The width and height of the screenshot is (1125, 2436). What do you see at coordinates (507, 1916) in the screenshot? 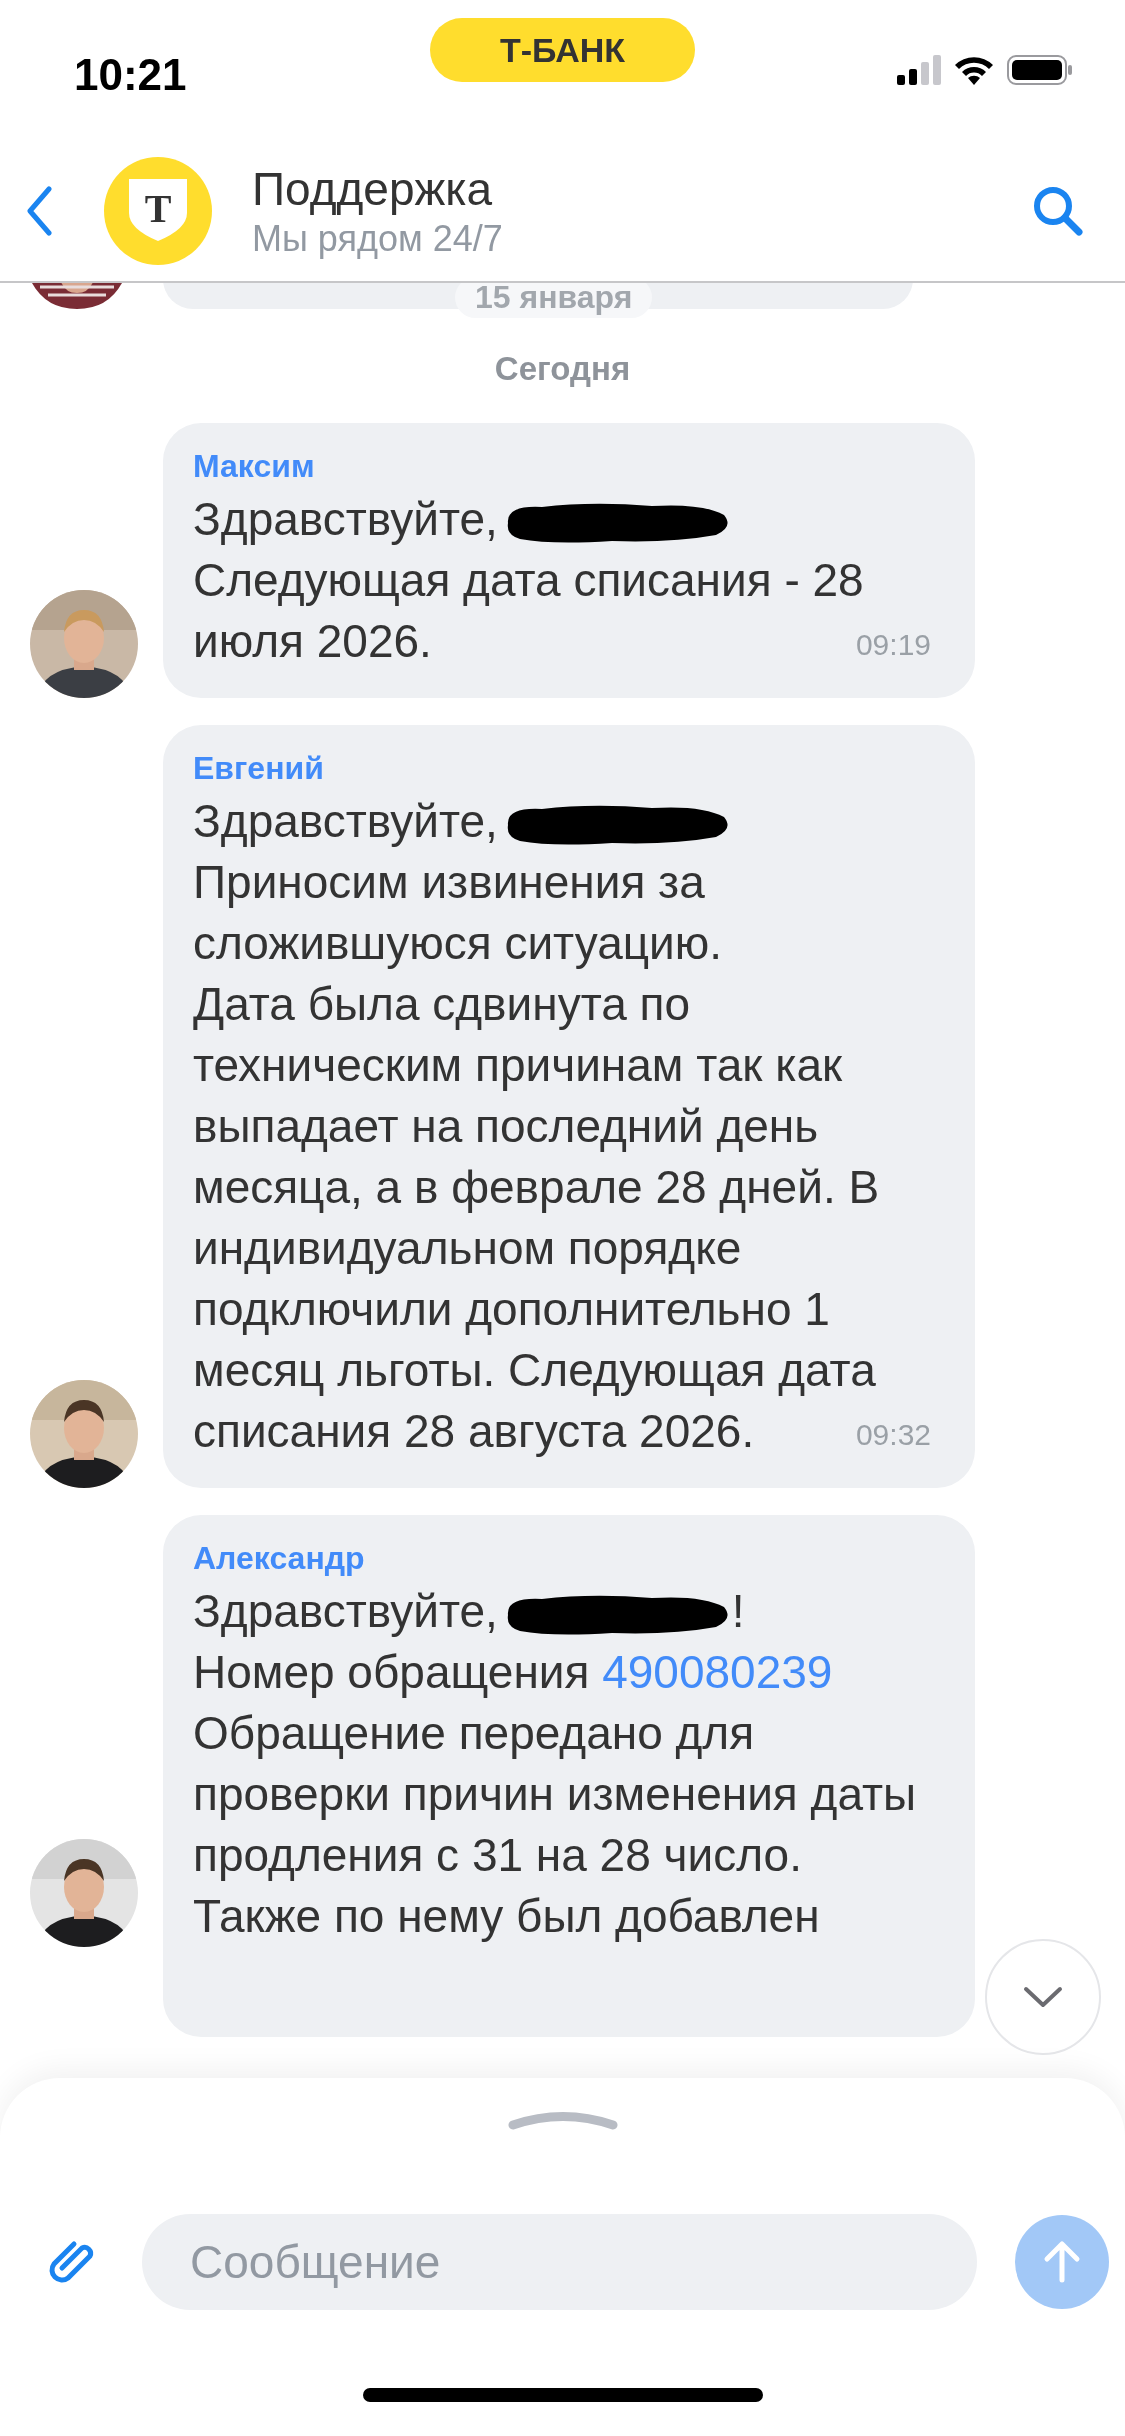
I see `message-text: Также по нему был добавлен` at bounding box center [507, 1916].